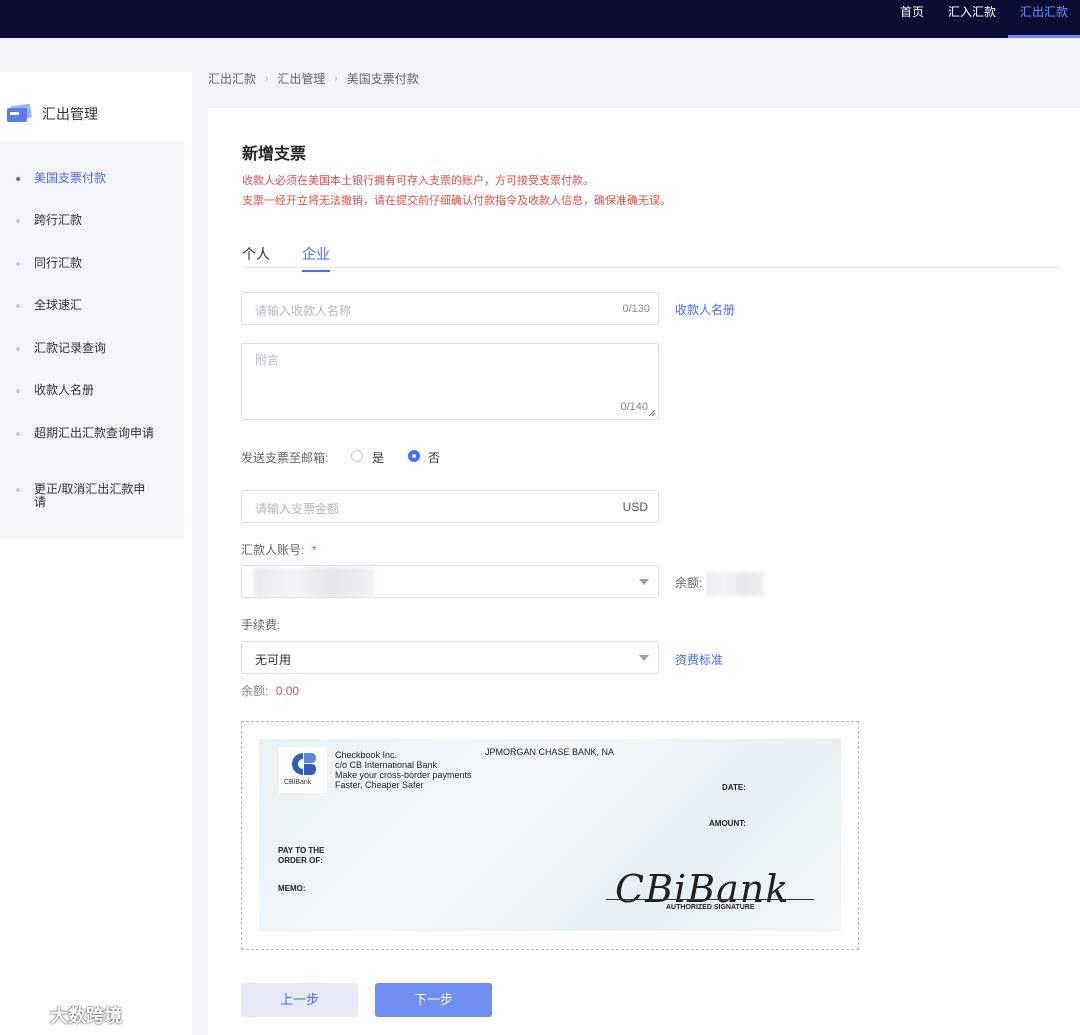 The height and width of the screenshot is (1035, 1080). What do you see at coordinates (386, 765) in the screenshot?
I see `issuer-line: c/o CB International Bank` at bounding box center [386, 765].